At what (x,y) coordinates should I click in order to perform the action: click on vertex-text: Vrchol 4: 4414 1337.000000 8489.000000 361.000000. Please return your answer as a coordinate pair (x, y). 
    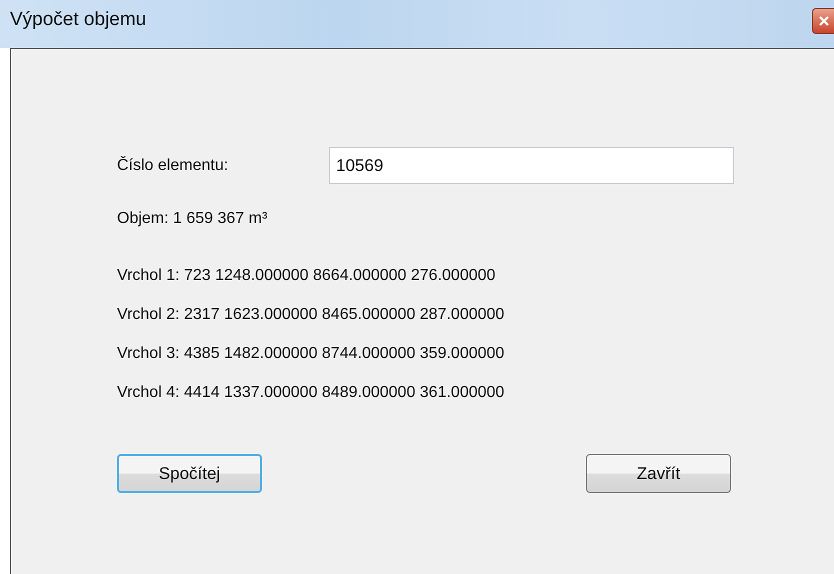
    Looking at the image, I should click on (310, 393).